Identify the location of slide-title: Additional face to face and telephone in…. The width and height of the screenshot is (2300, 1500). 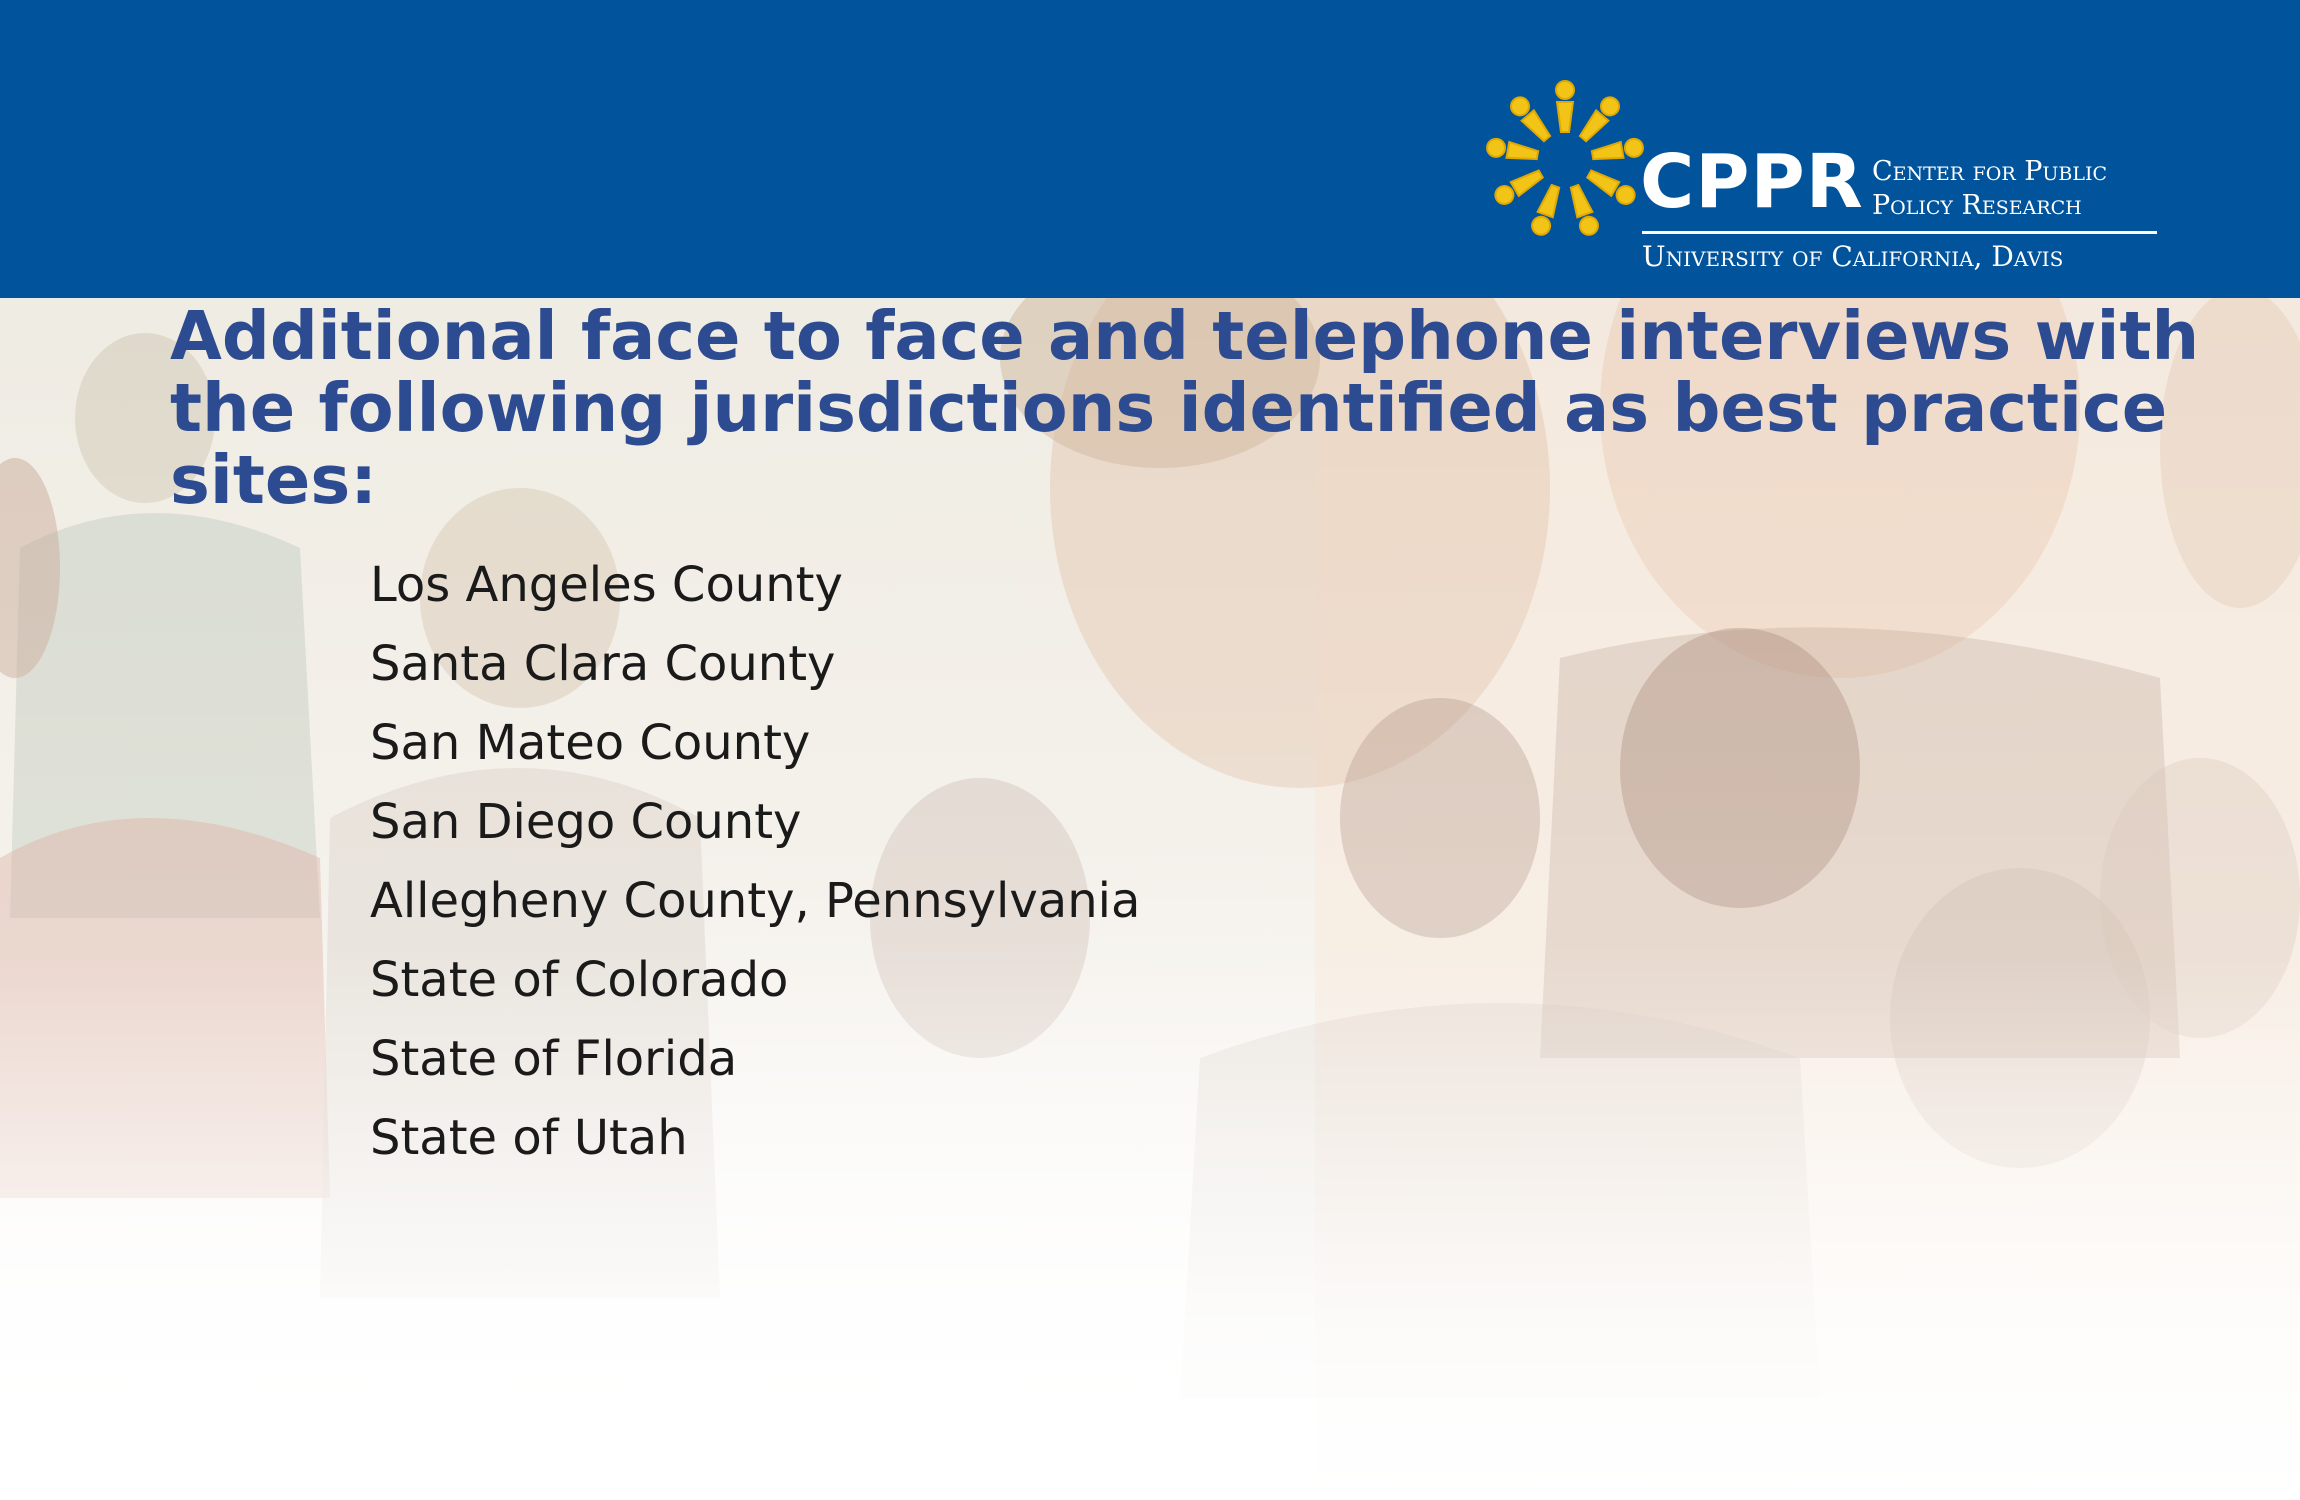
(1185, 408).